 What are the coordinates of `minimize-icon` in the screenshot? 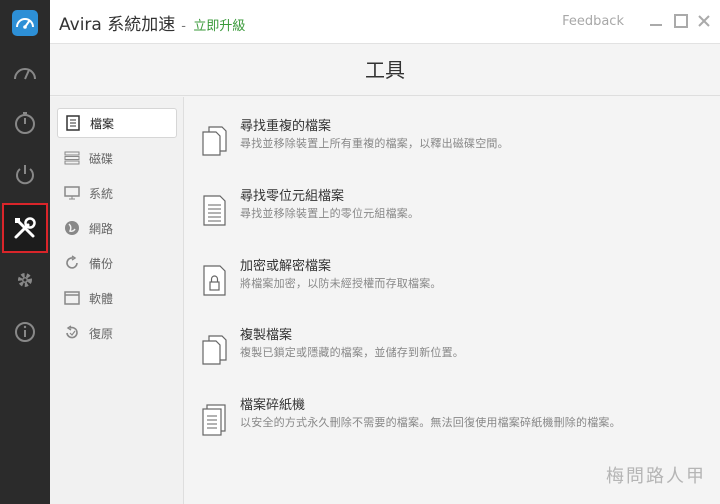 It's located at (656, 21).